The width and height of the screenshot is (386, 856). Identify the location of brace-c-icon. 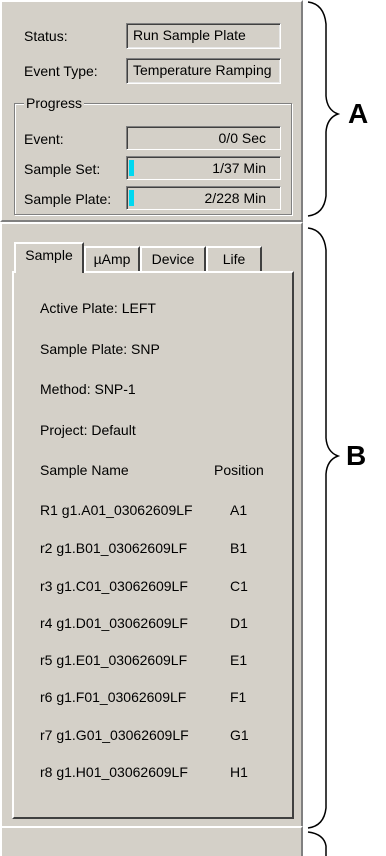
(317, 843).